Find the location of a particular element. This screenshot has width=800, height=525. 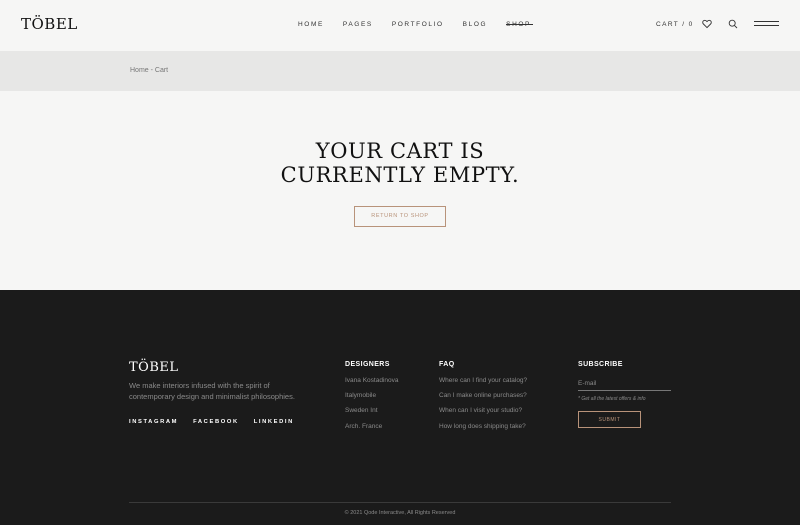

search-icon is located at coordinates (733, 24).